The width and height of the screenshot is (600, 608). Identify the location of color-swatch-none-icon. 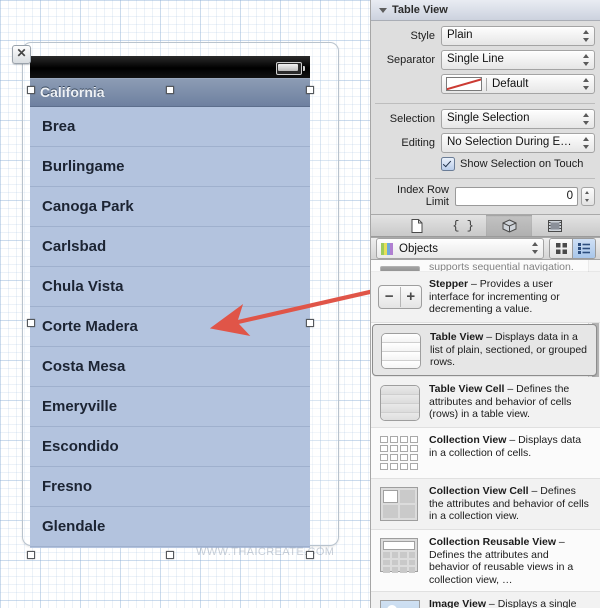
(464, 84).